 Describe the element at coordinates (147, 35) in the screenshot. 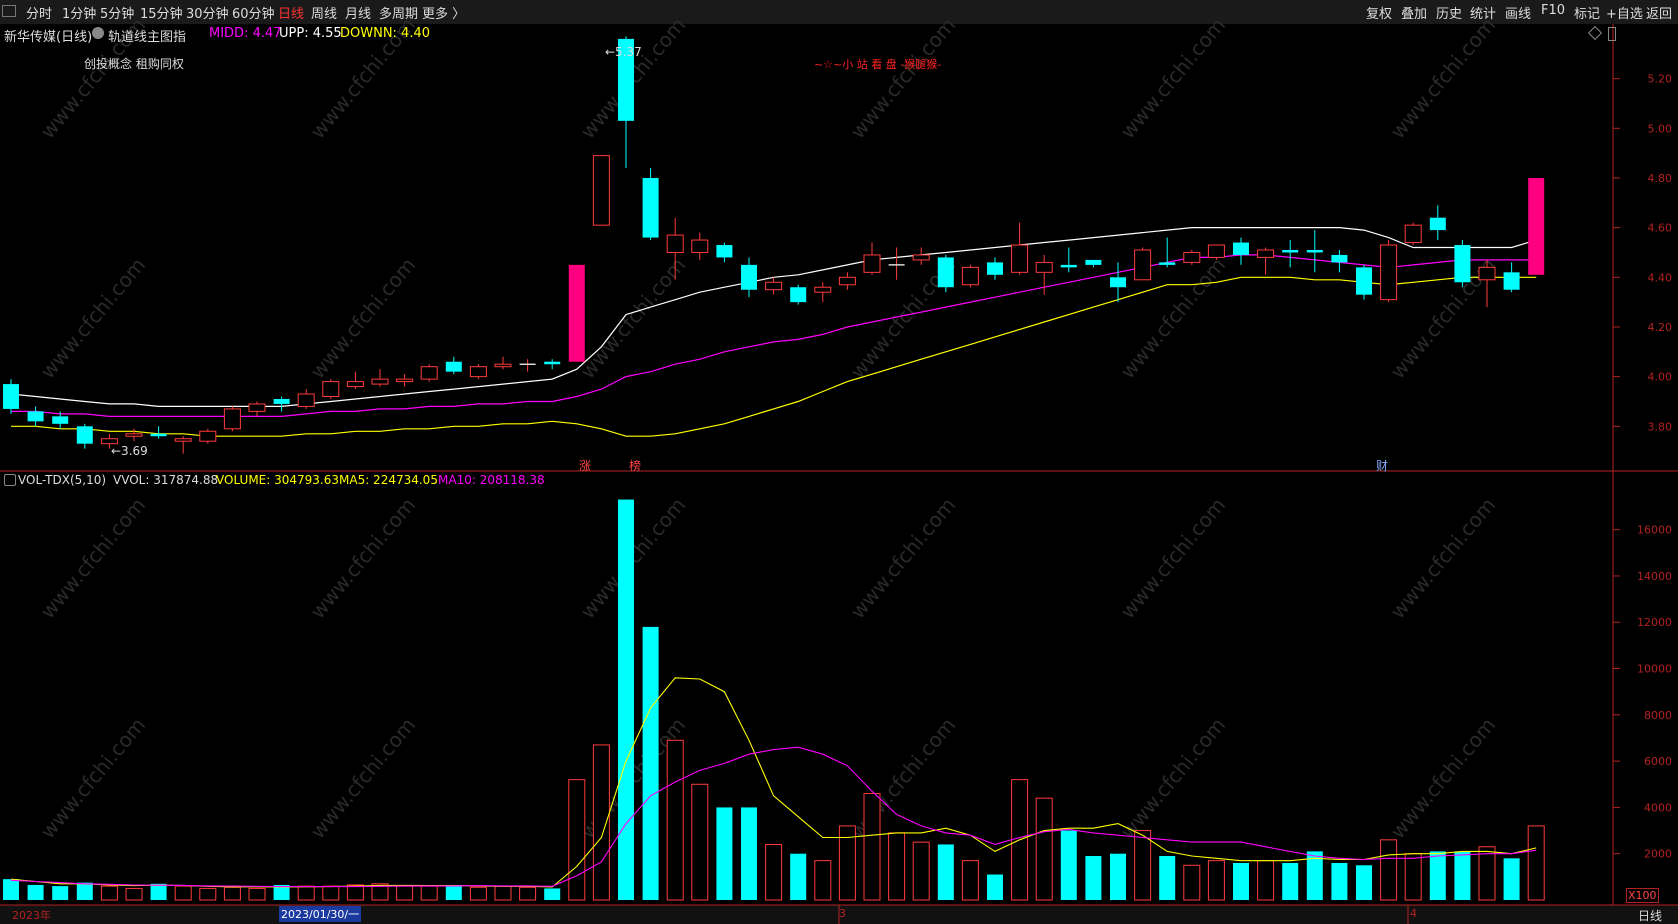

I see `indicator-name: 轨道线主图指` at that location.